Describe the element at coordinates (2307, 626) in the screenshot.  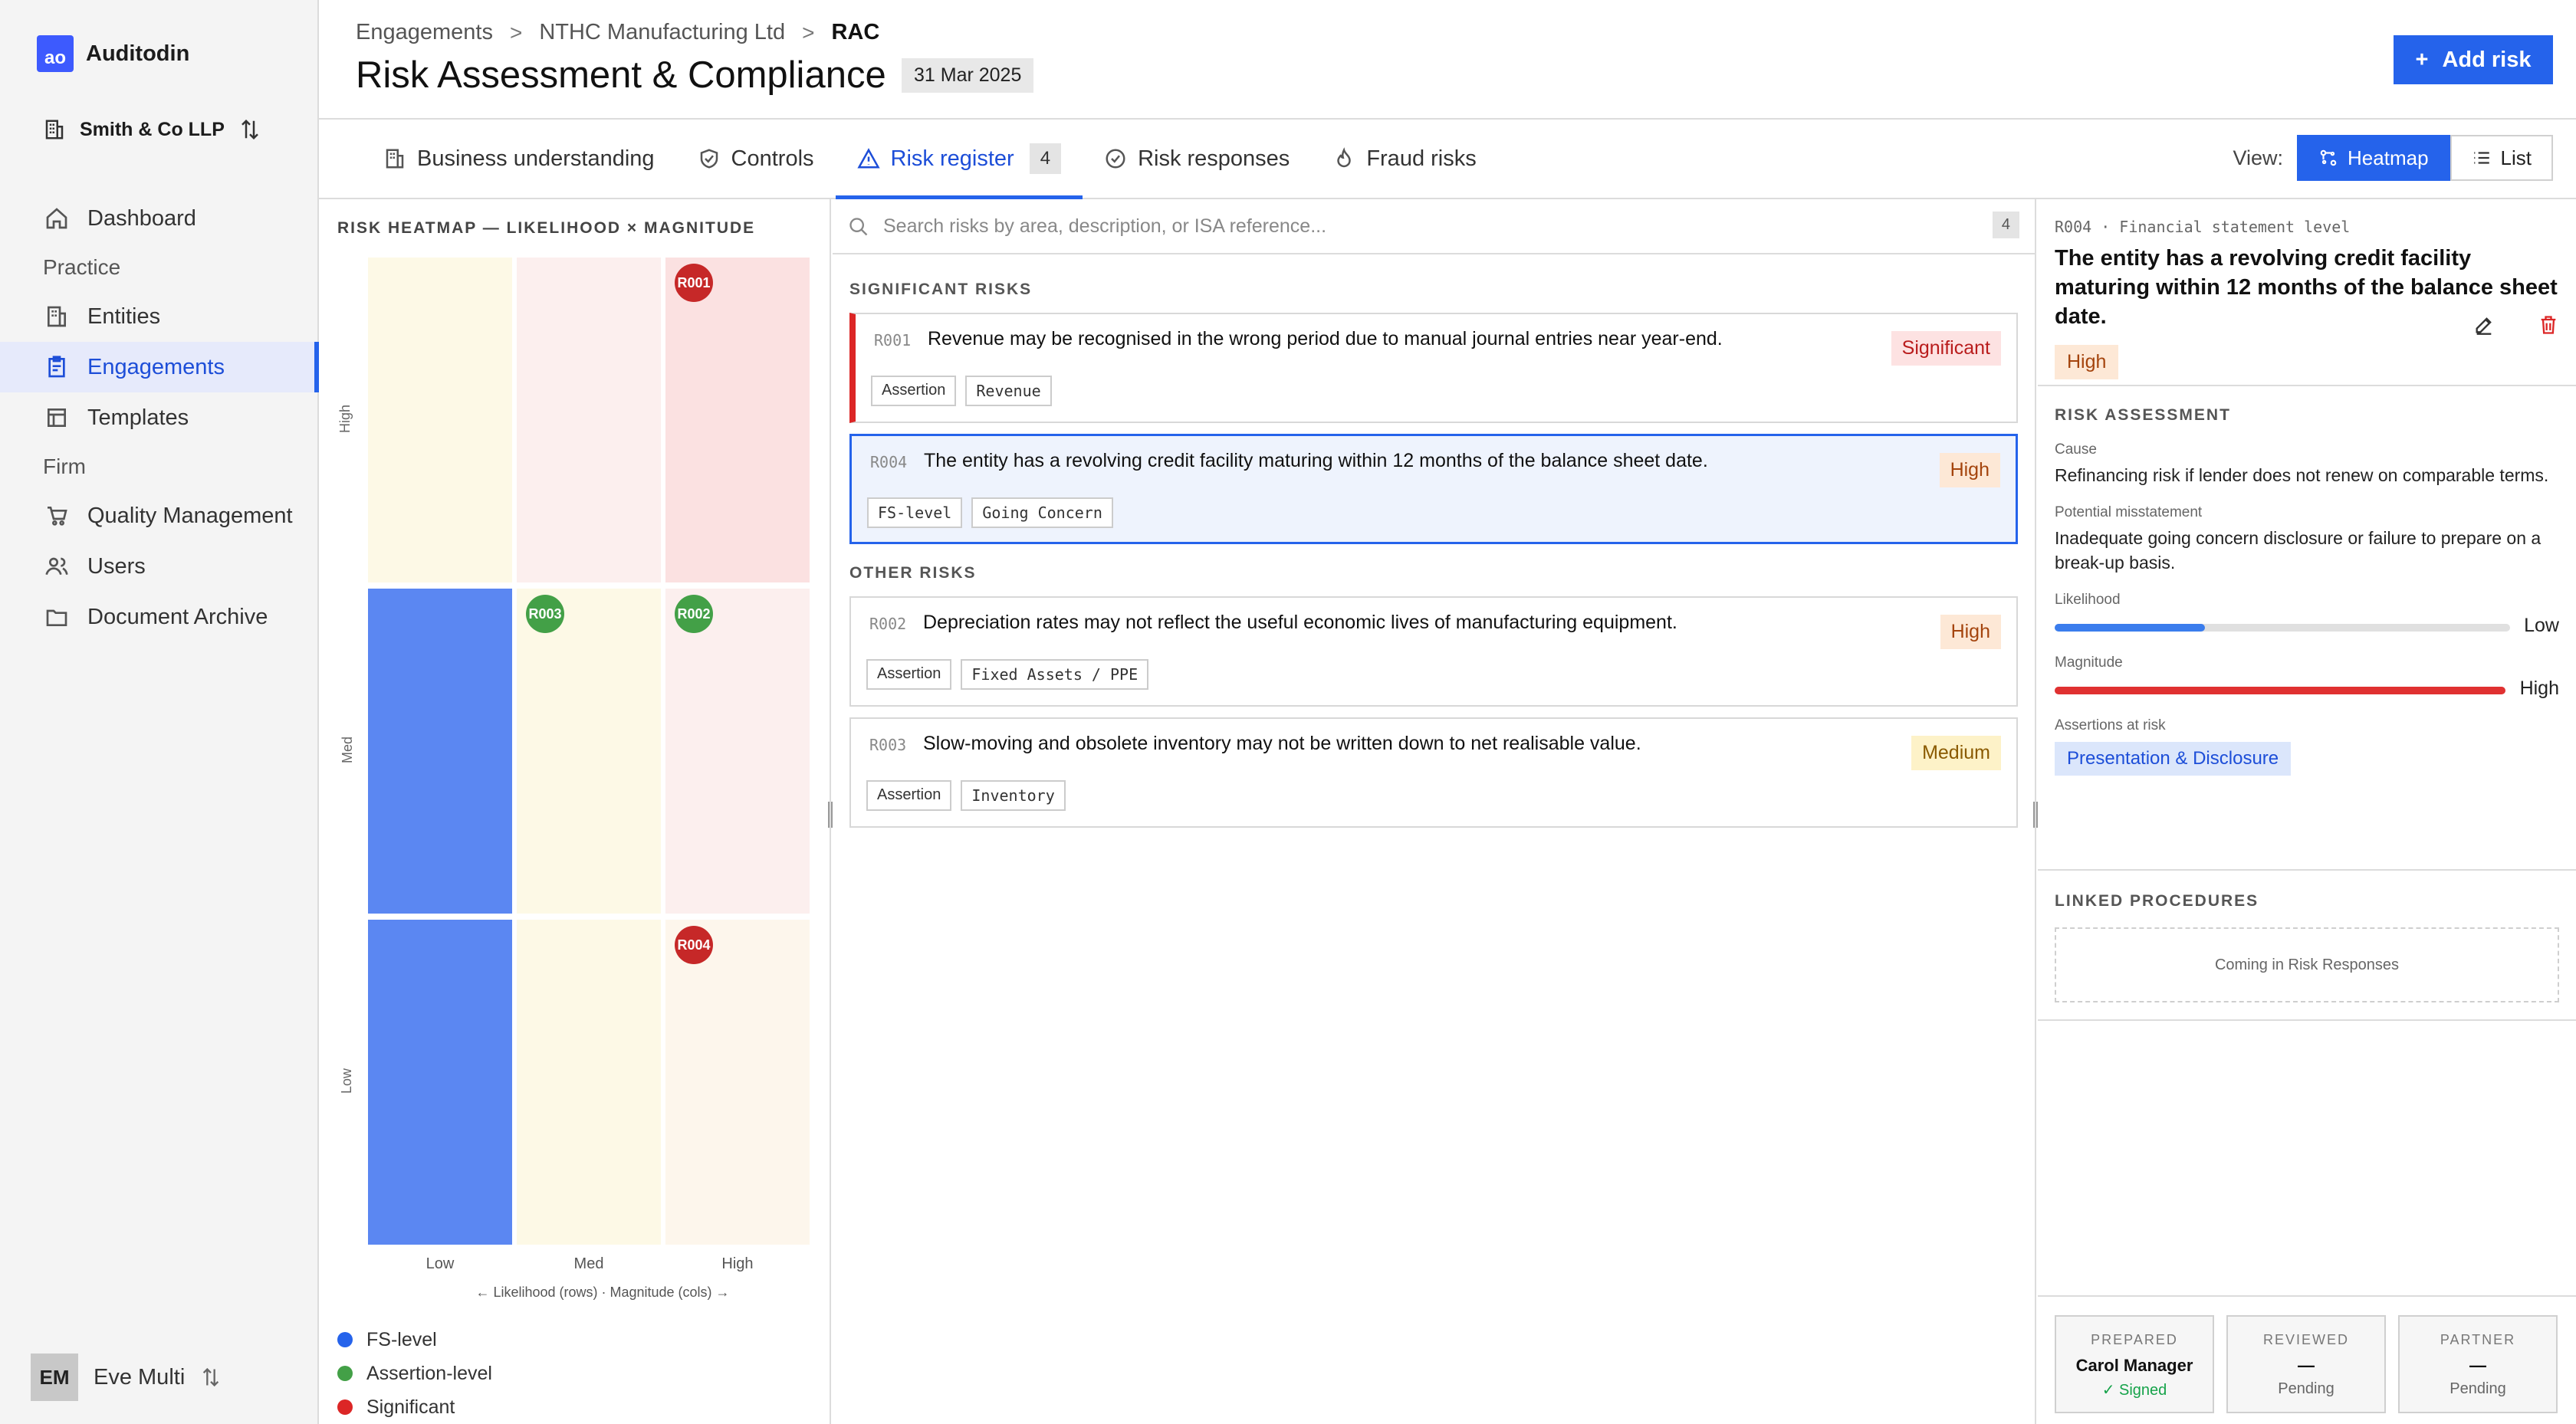
I see `likelihood-meter: Low` at that location.